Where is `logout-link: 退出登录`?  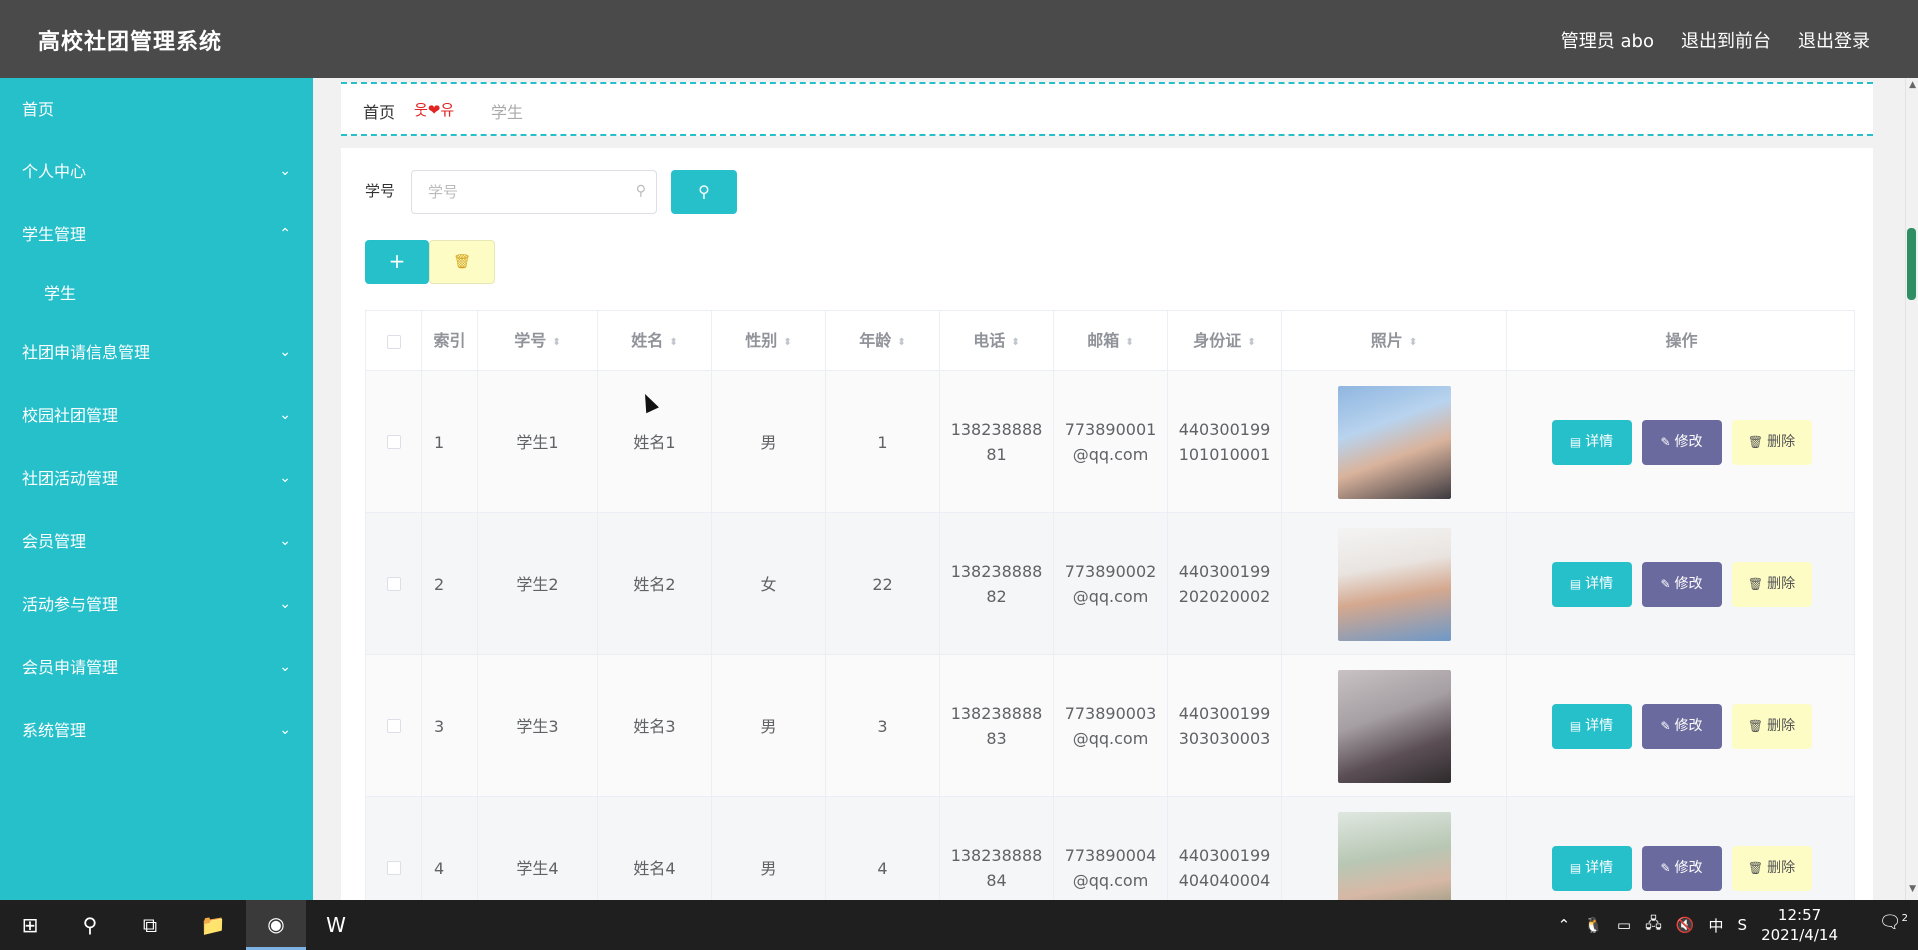
logout-link: 退出登录 is located at coordinates (1834, 40).